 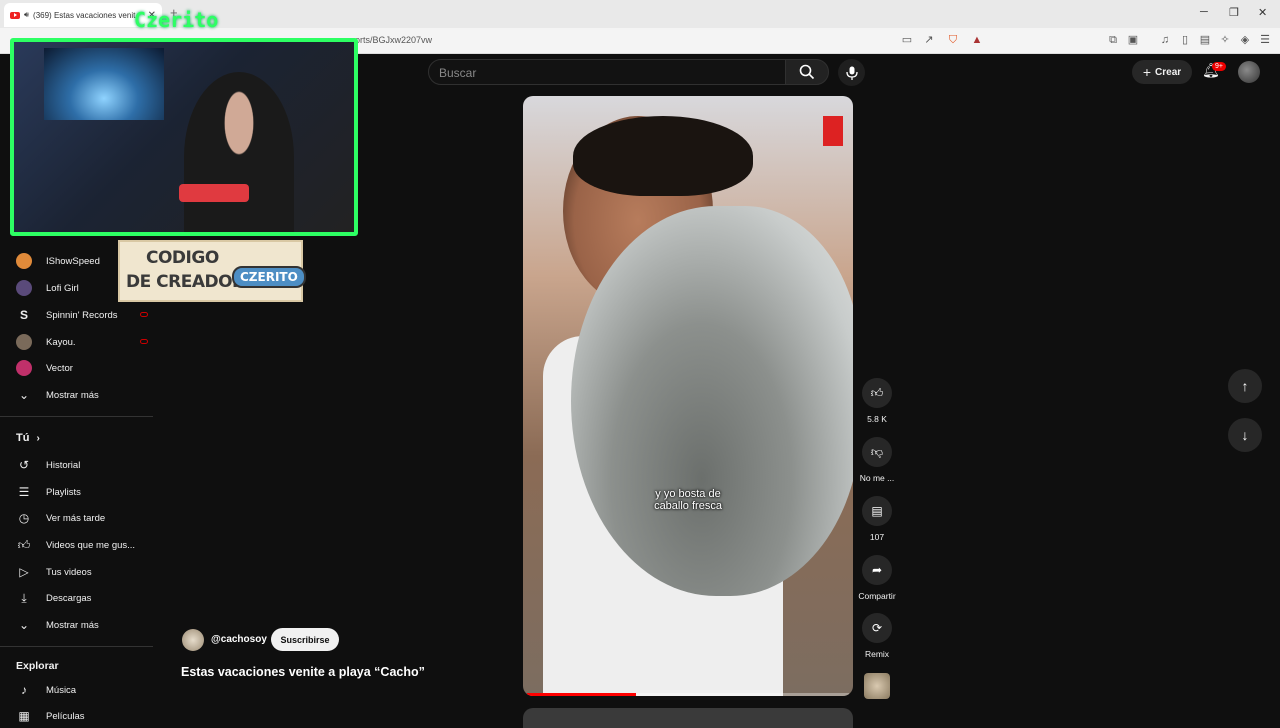 What do you see at coordinates (877, 519) in the screenshot?
I see `comments-button: ▤ 107` at bounding box center [877, 519].